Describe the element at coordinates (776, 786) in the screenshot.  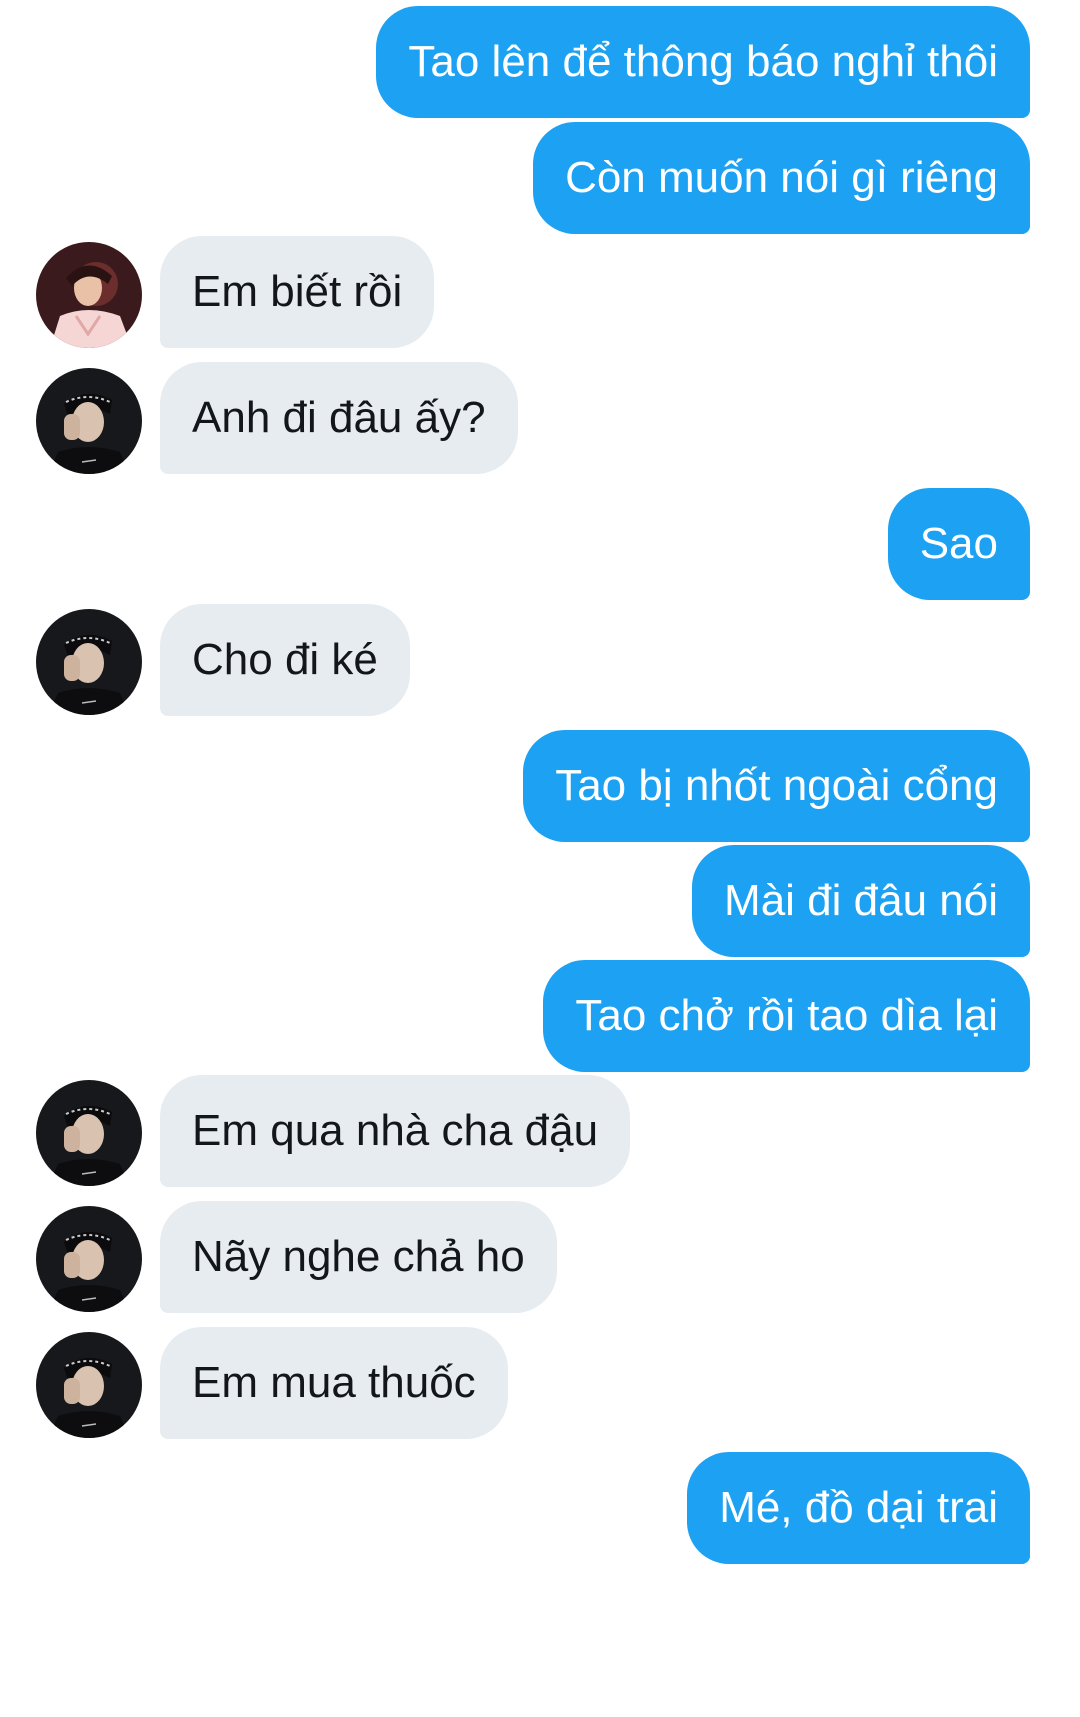
I see `outgoing-message-bubble: Tao bị nhốt ngoài cổng` at that location.